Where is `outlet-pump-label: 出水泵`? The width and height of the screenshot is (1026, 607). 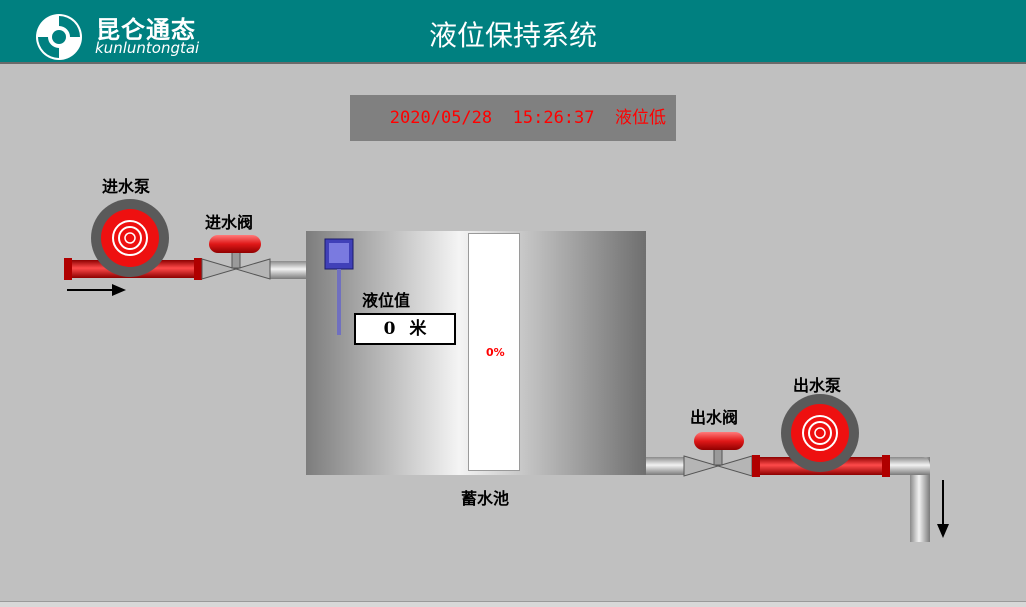 outlet-pump-label: 出水泵 is located at coordinates (817, 385).